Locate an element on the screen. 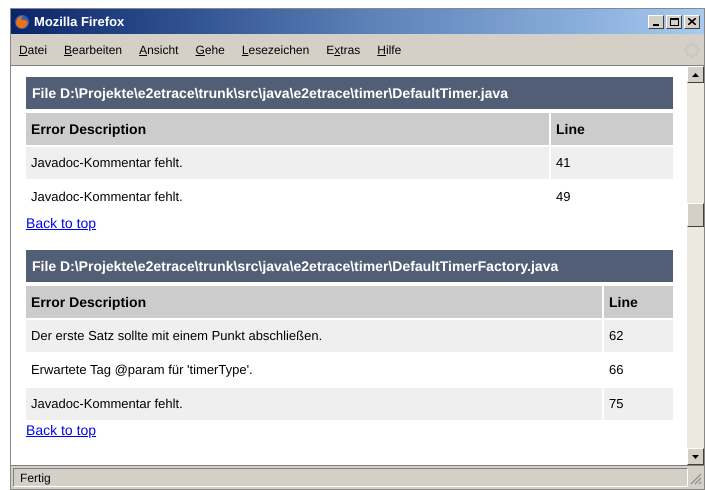 Image resolution: width=705 pixels, height=490 pixels. browser-logo-icon is located at coordinates (22, 22).